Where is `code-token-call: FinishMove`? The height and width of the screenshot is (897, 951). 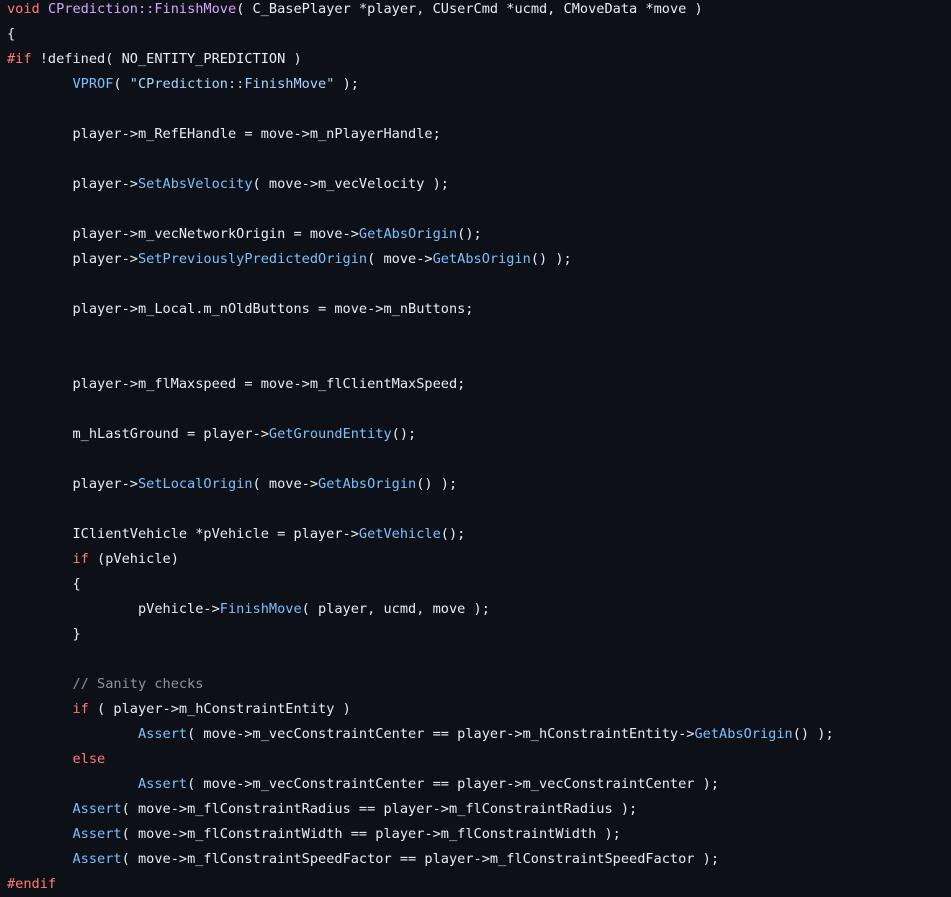
code-token-call: FinishMove is located at coordinates (260, 609).